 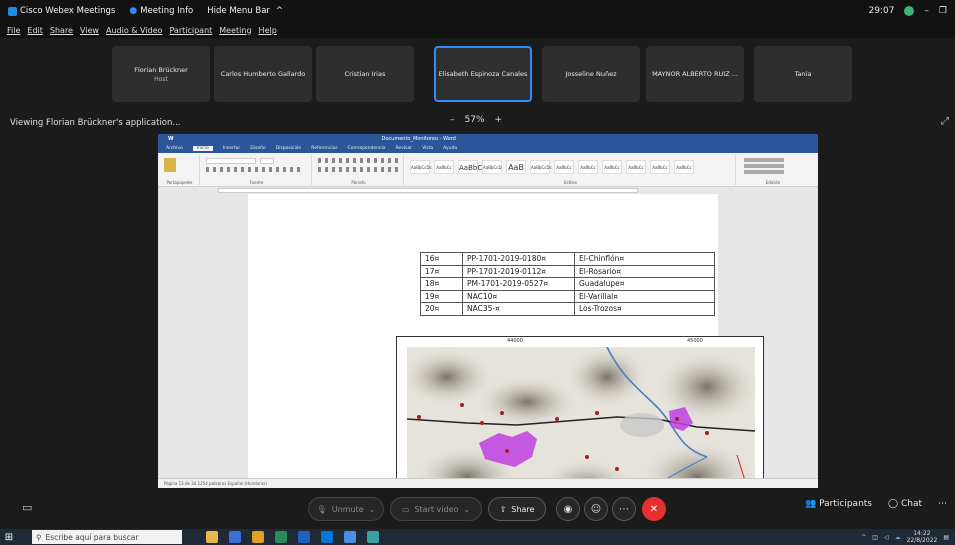 What do you see at coordinates (161, 11) in the screenshot?
I see `meeting-info-button: ● Meeting Info` at bounding box center [161, 11].